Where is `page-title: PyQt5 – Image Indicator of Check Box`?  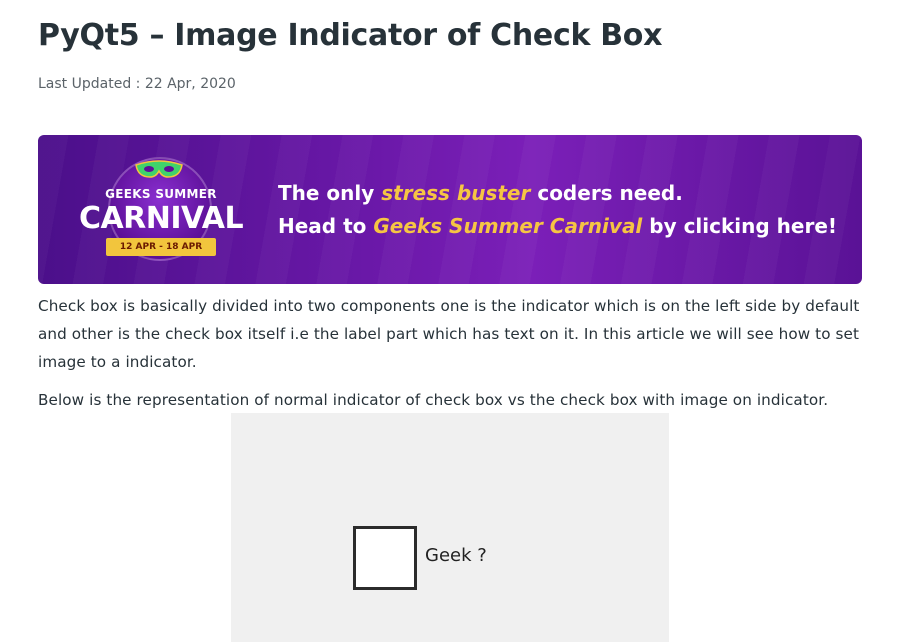 page-title: PyQt5 – Image Indicator of Check Box is located at coordinates (350, 35).